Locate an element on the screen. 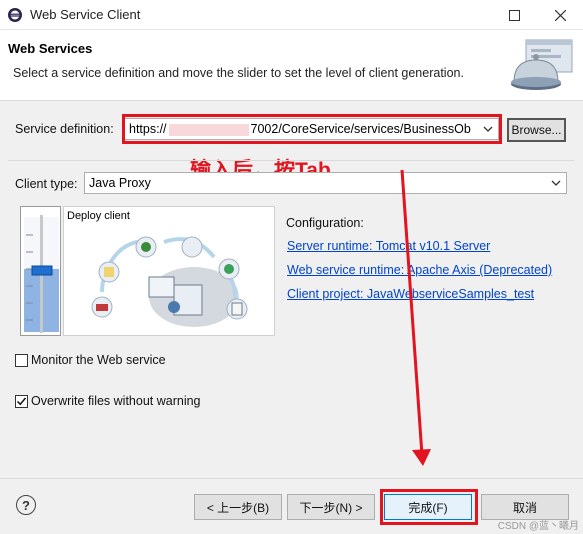 The image size is (583, 534). help-icon: ? is located at coordinates (26, 505).